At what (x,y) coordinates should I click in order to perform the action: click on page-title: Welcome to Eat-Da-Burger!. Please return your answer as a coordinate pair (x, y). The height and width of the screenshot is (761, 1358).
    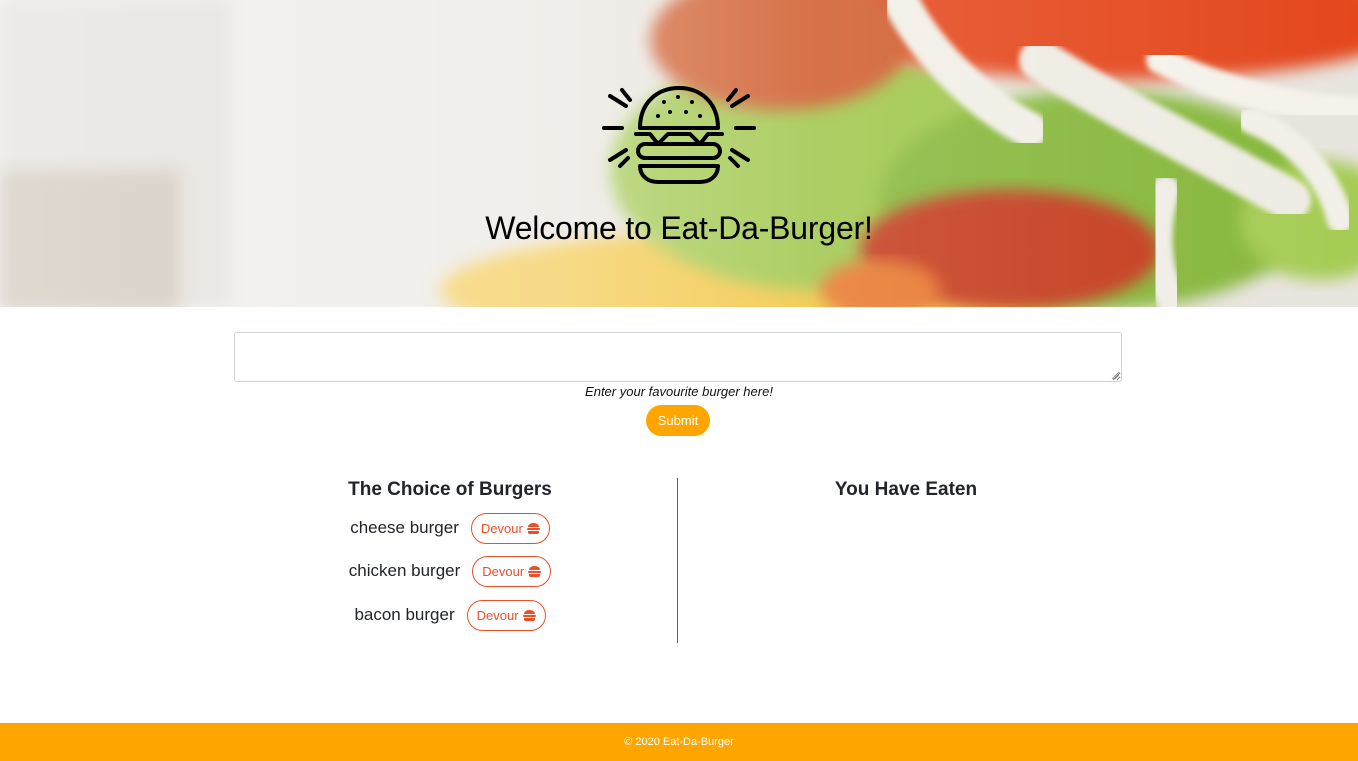
    Looking at the image, I should click on (679, 228).